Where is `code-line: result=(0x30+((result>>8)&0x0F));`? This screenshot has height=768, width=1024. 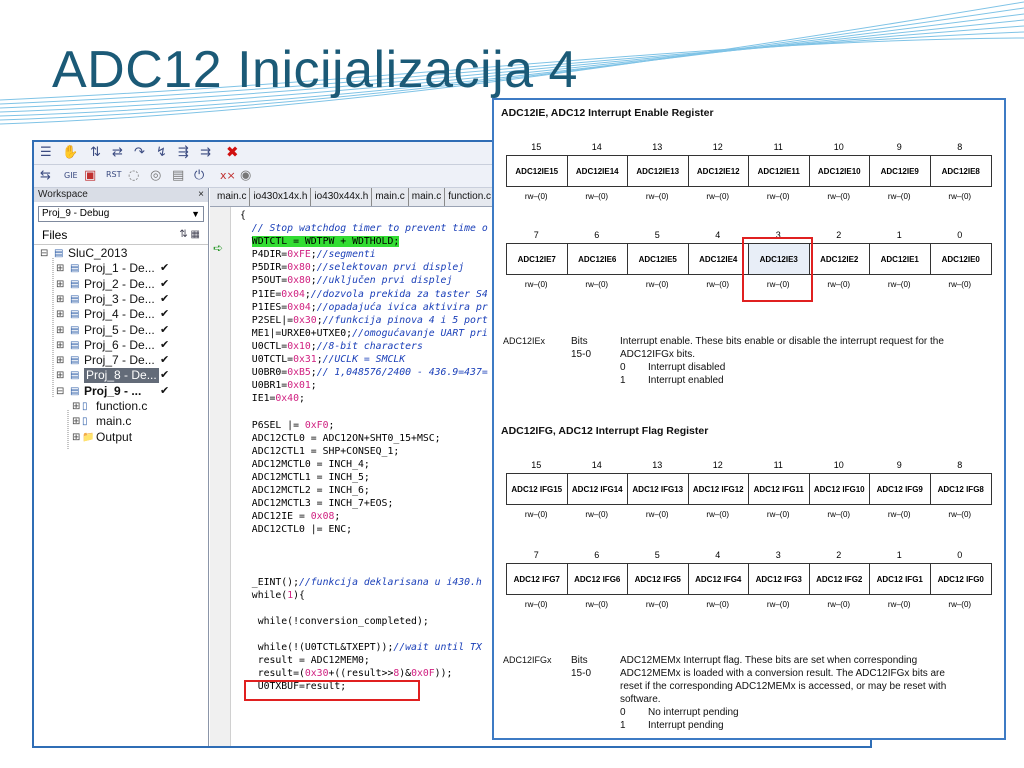 code-line: result=(0x30+((result>>8)&0x0F)); is located at coordinates (364, 673).